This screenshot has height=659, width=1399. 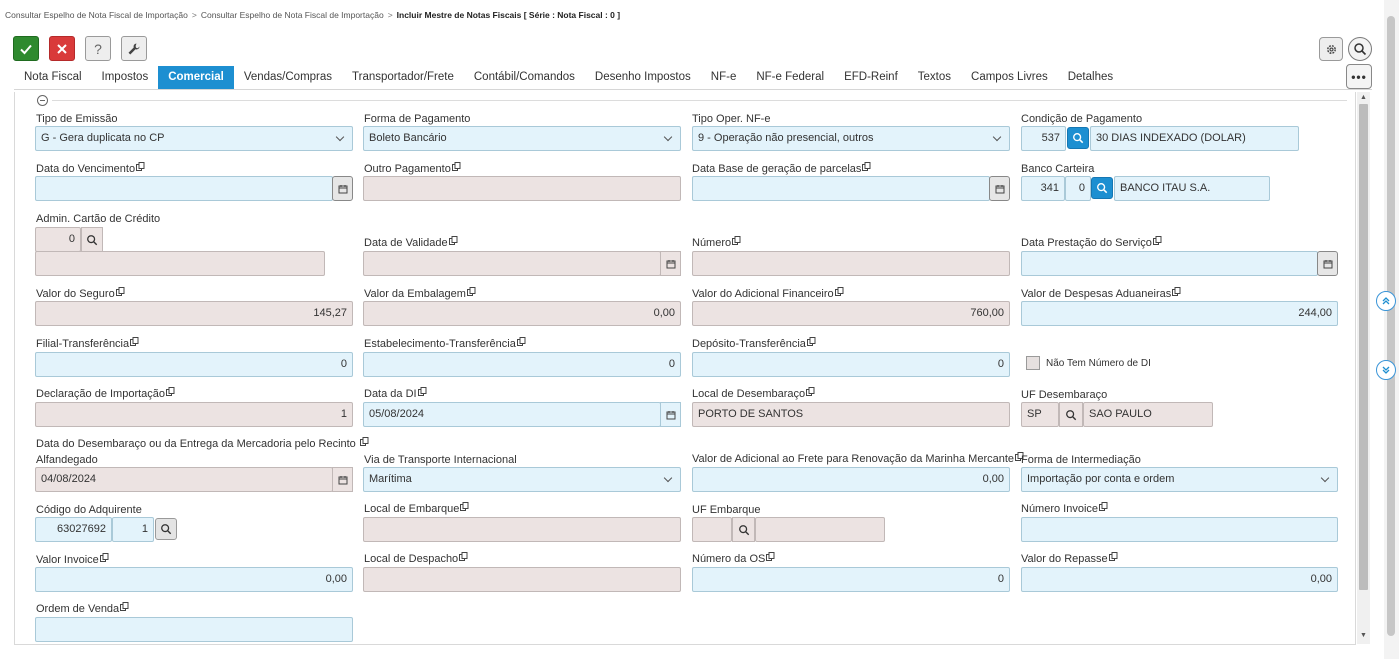 I want to click on scroll-down-arrow-icon: ▼, so click(x=1363, y=635).